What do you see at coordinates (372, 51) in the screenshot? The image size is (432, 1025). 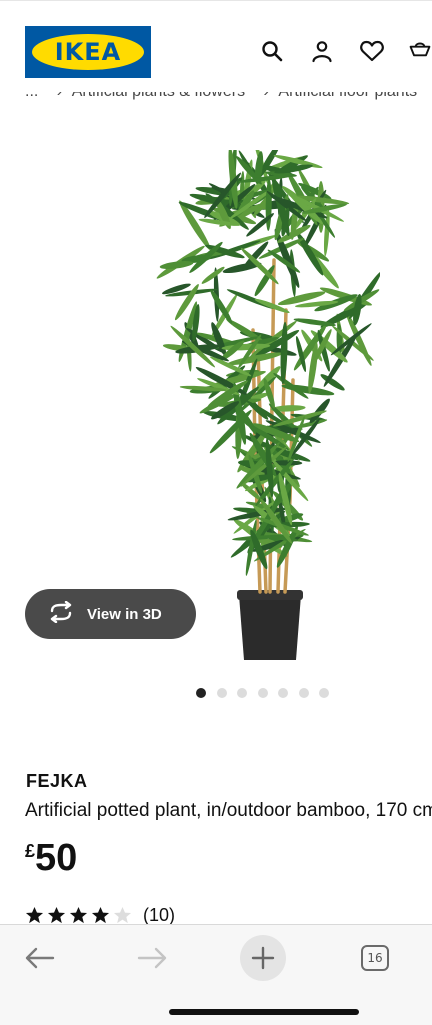 I see `heart-icon` at bounding box center [372, 51].